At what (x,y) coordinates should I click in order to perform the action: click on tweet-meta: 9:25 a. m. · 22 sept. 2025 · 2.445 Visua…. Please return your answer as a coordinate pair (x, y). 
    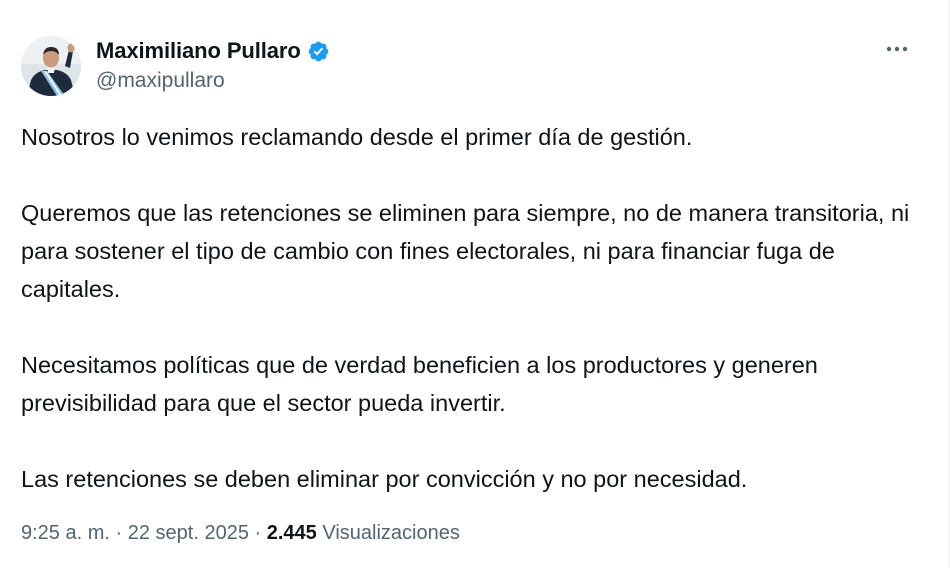
    Looking at the image, I should click on (240, 533).